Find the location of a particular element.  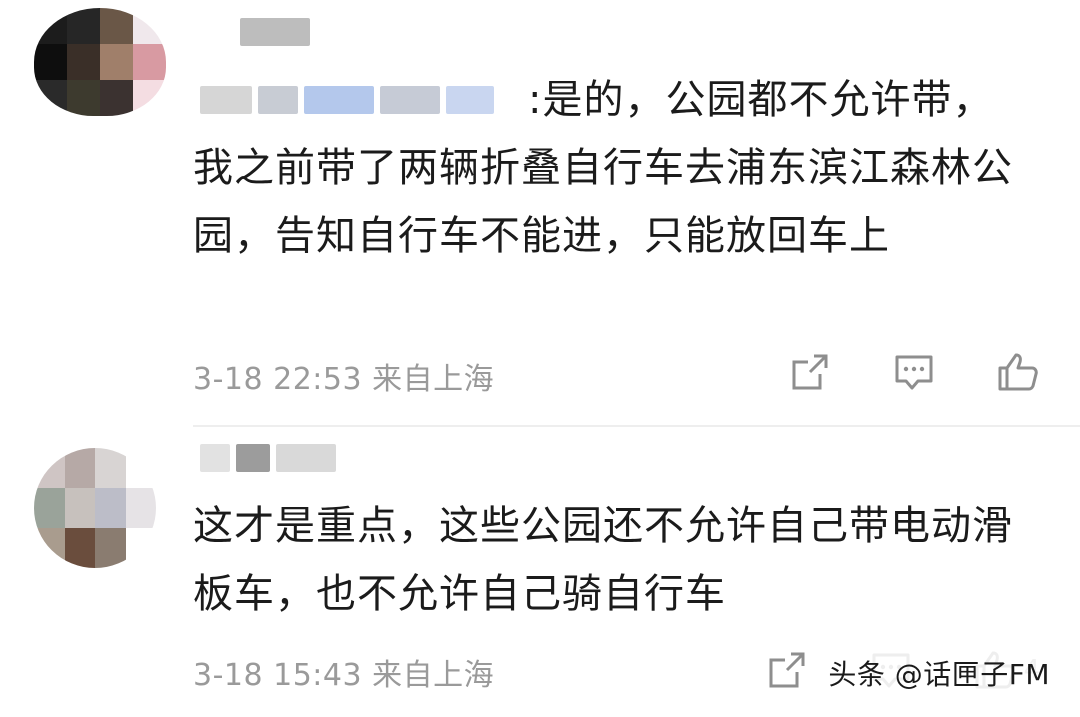

comment-text: 这才是重点，这些公园还不允许自己带电动滑板车，也不允许自己骑自行车 is located at coordinates (603, 560).